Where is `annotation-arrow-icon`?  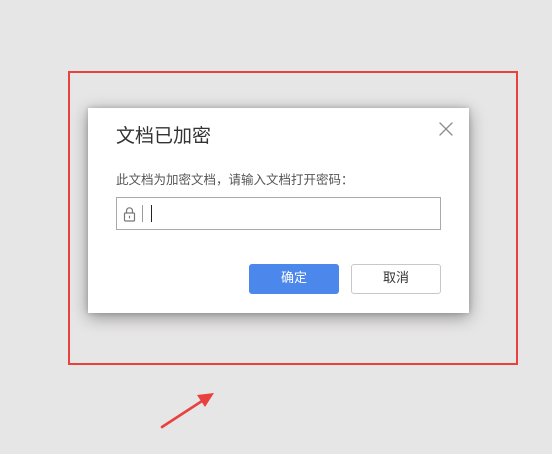 annotation-arrow-icon is located at coordinates (188, 410).